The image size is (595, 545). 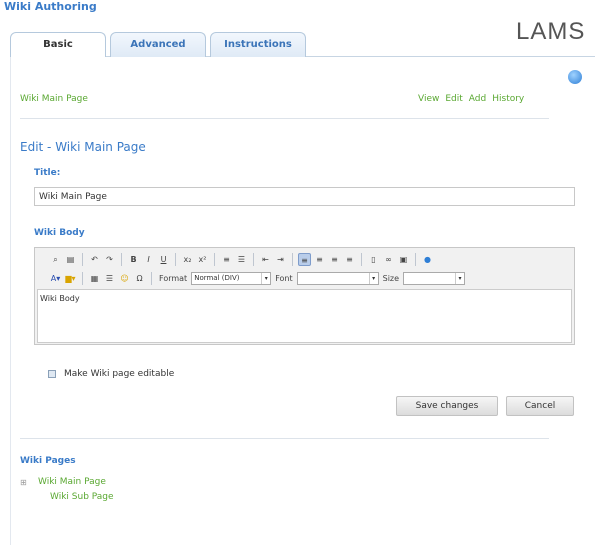 I want to click on paste-icon: ▤, so click(x=70, y=259).